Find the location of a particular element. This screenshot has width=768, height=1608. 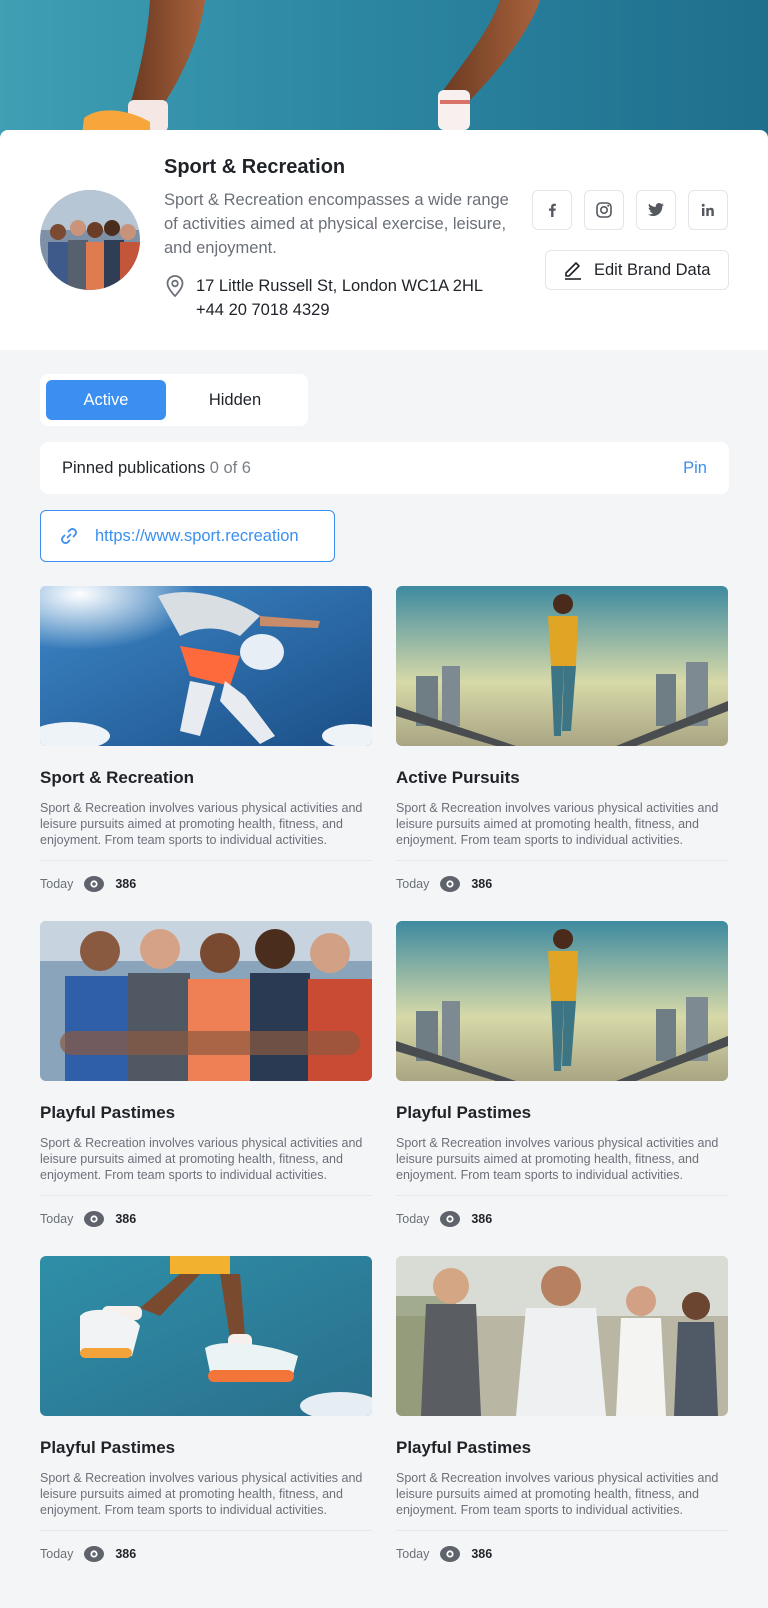

pencil-icon is located at coordinates (573, 271).